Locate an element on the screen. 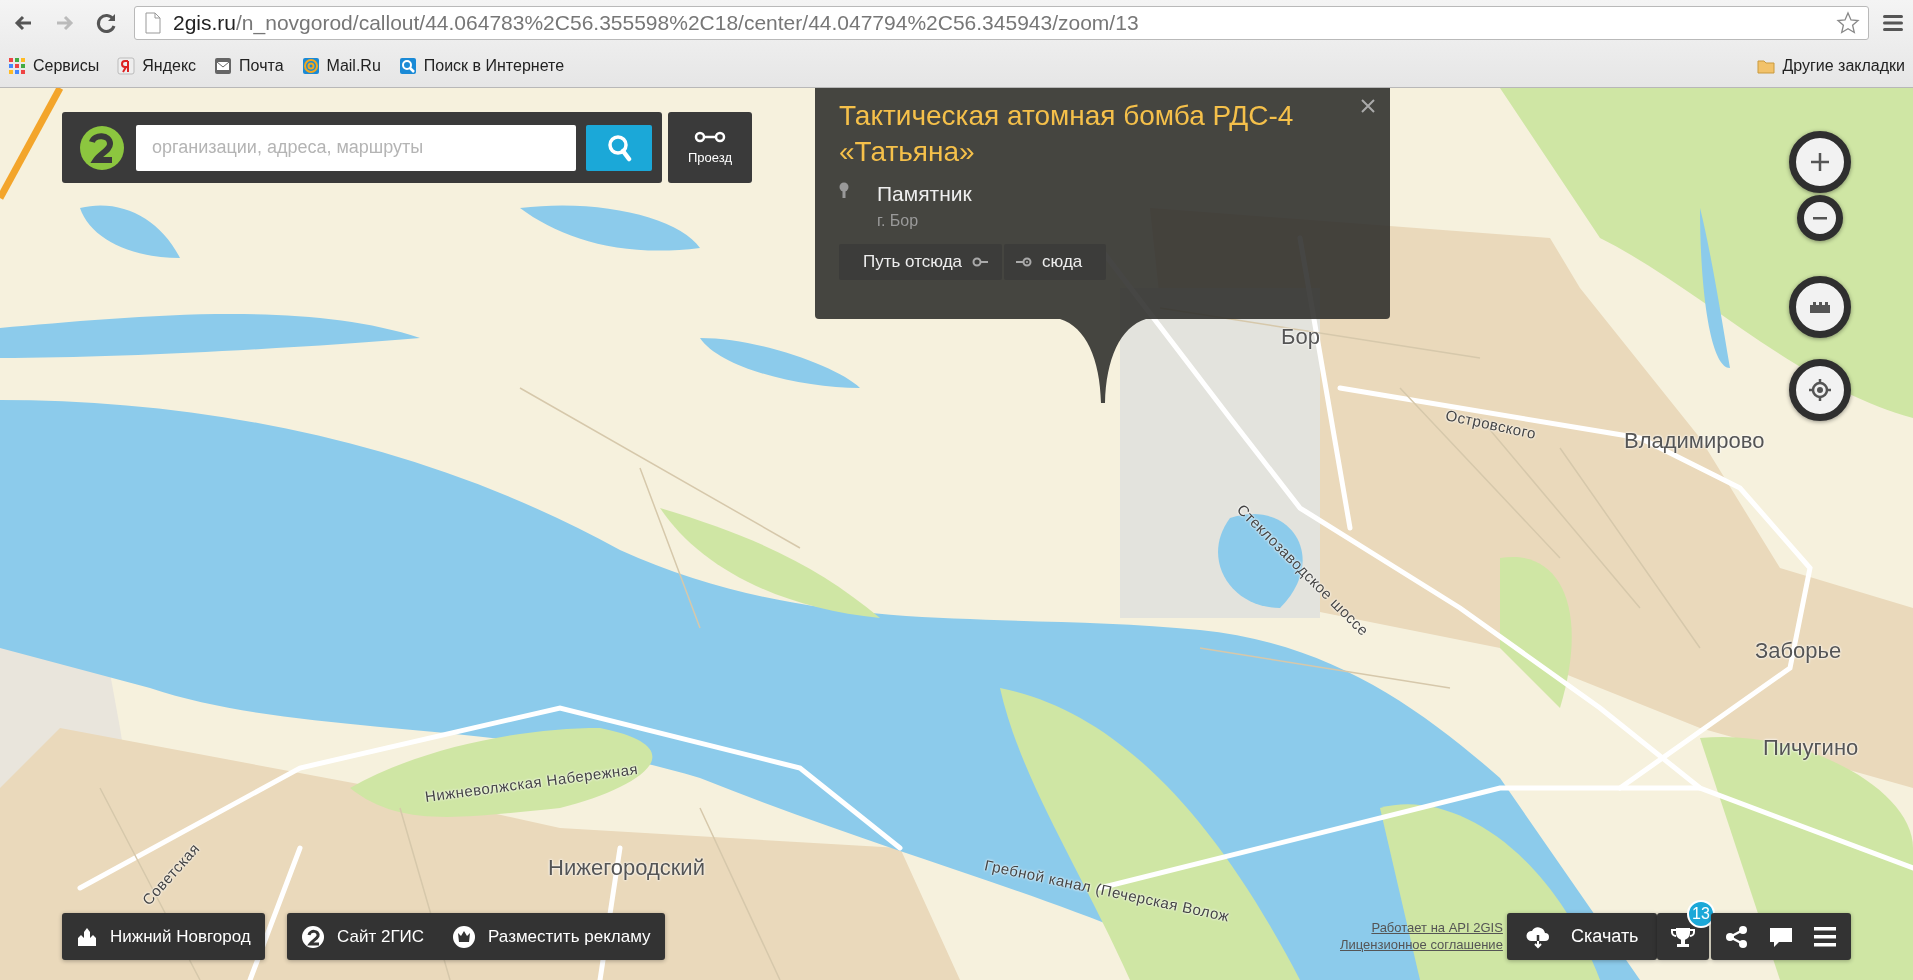 The width and height of the screenshot is (1913, 980). route-end-icon is located at coordinates (1024, 262).